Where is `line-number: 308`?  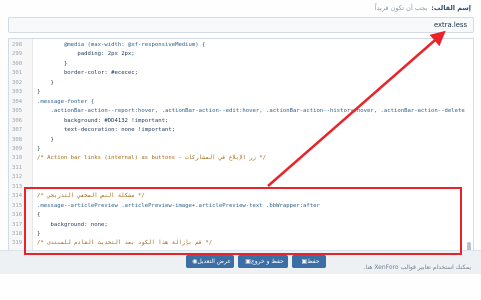
line-number: 308 is located at coordinates (17, 139).